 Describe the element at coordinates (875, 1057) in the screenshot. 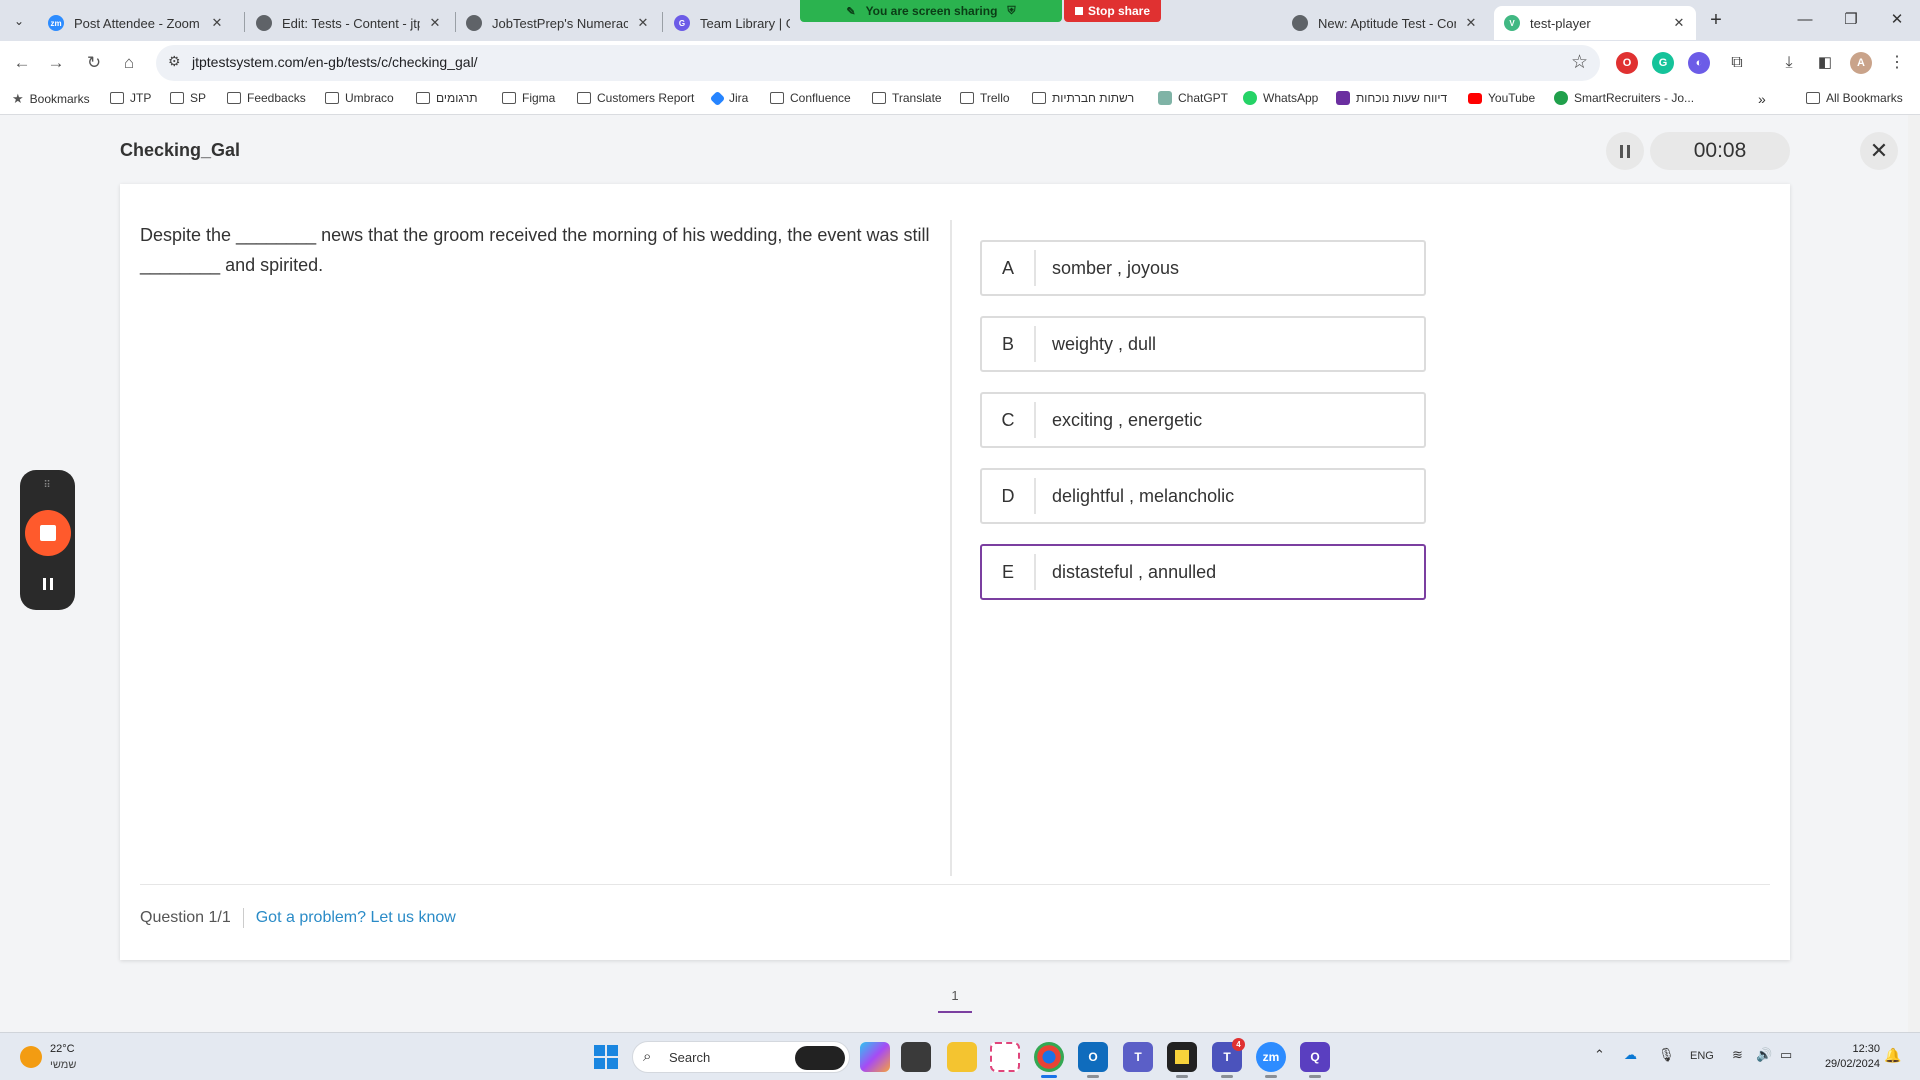

I see `copilot-icon` at that location.